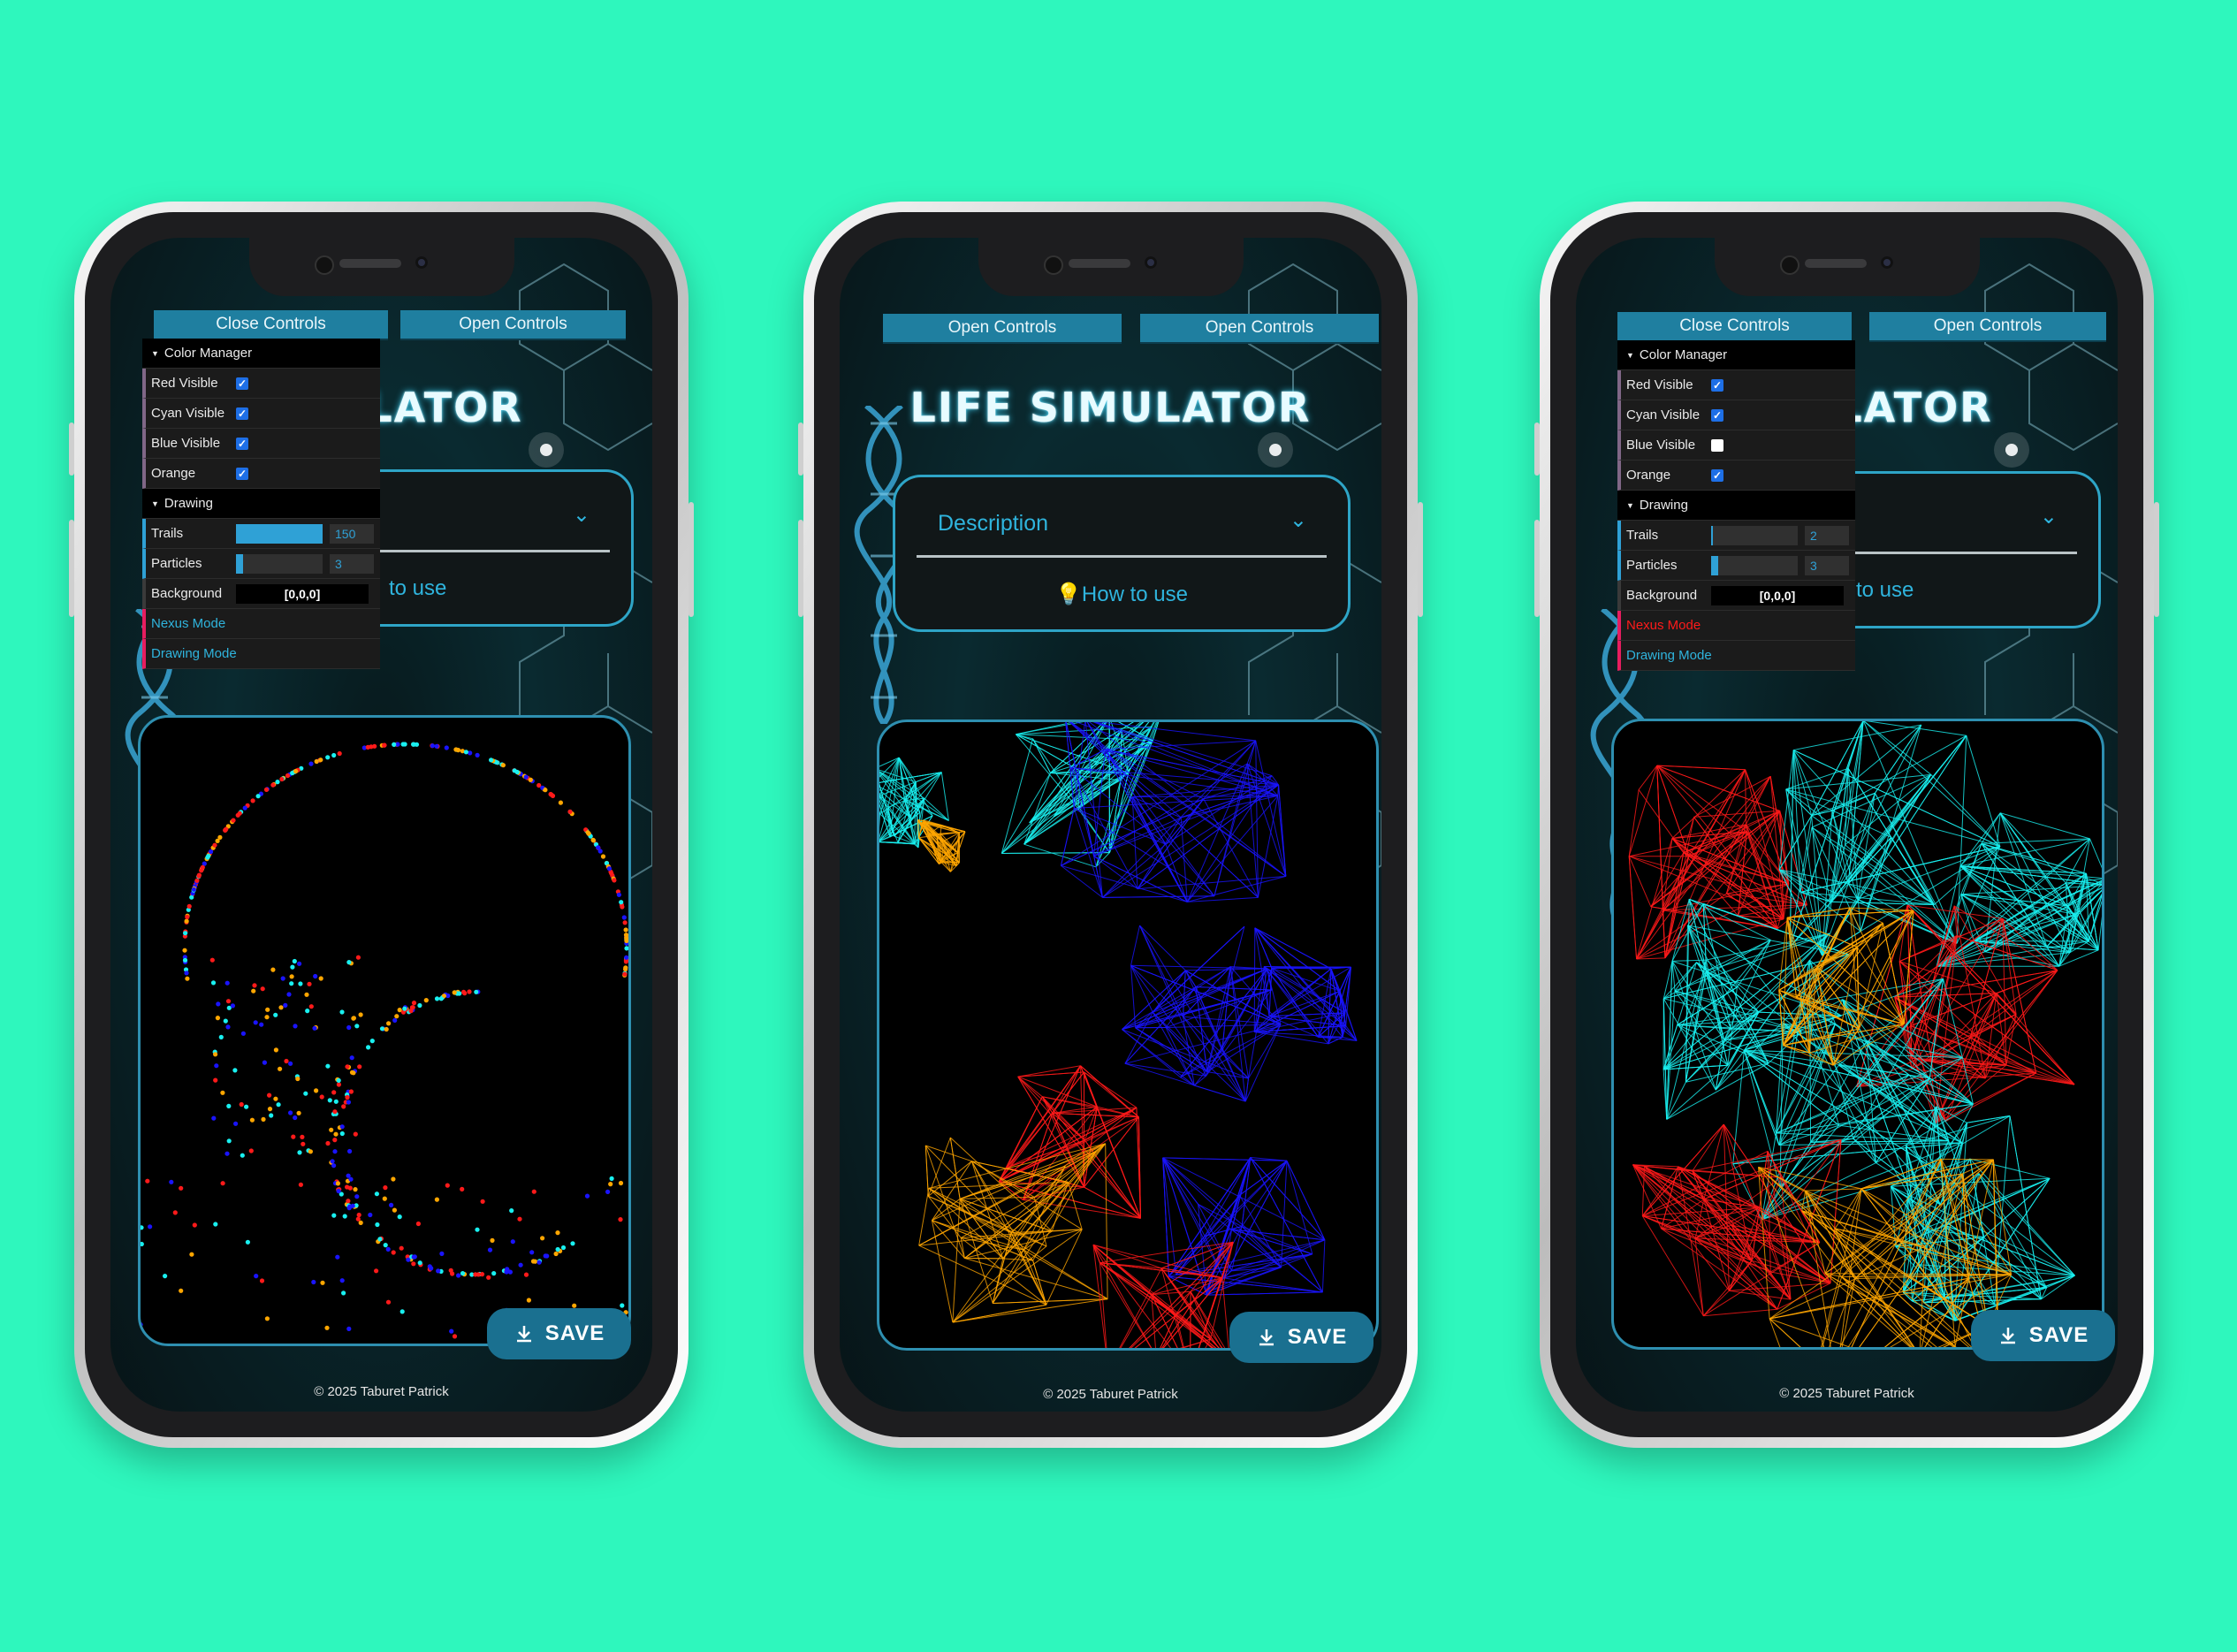 Image resolution: width=2237 pixels, height=1652 pixels. I want to click on app-title: LIFE SIMULATOR, so click(1110, 408).